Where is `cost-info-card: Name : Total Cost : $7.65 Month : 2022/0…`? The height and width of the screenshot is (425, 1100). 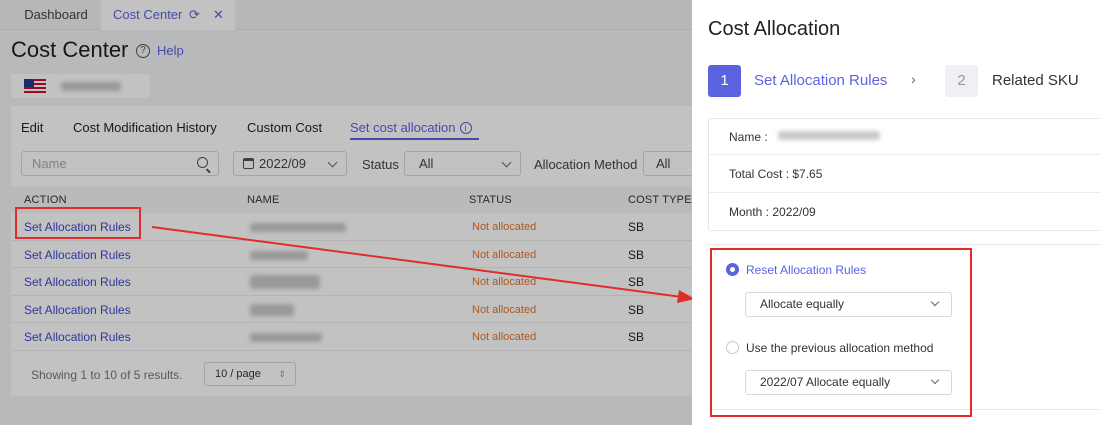 cost-info-card: Name : Total Cost : $7.65 Month : 2022/0… is located at coordinates (904, 174).